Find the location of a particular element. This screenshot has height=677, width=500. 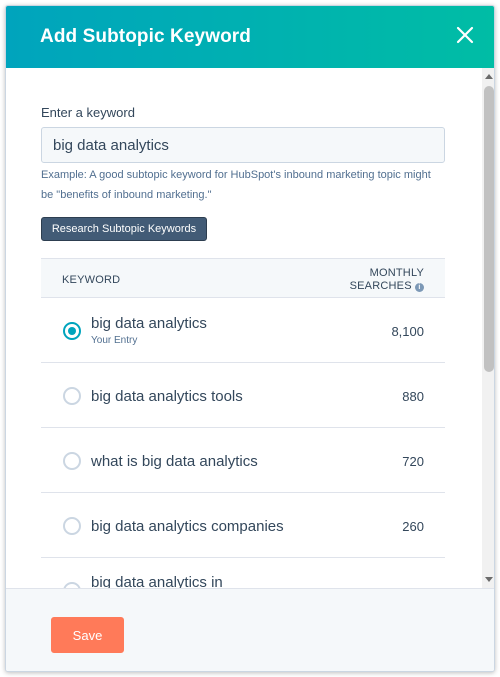

close-button is located at coordinates (465, 35).